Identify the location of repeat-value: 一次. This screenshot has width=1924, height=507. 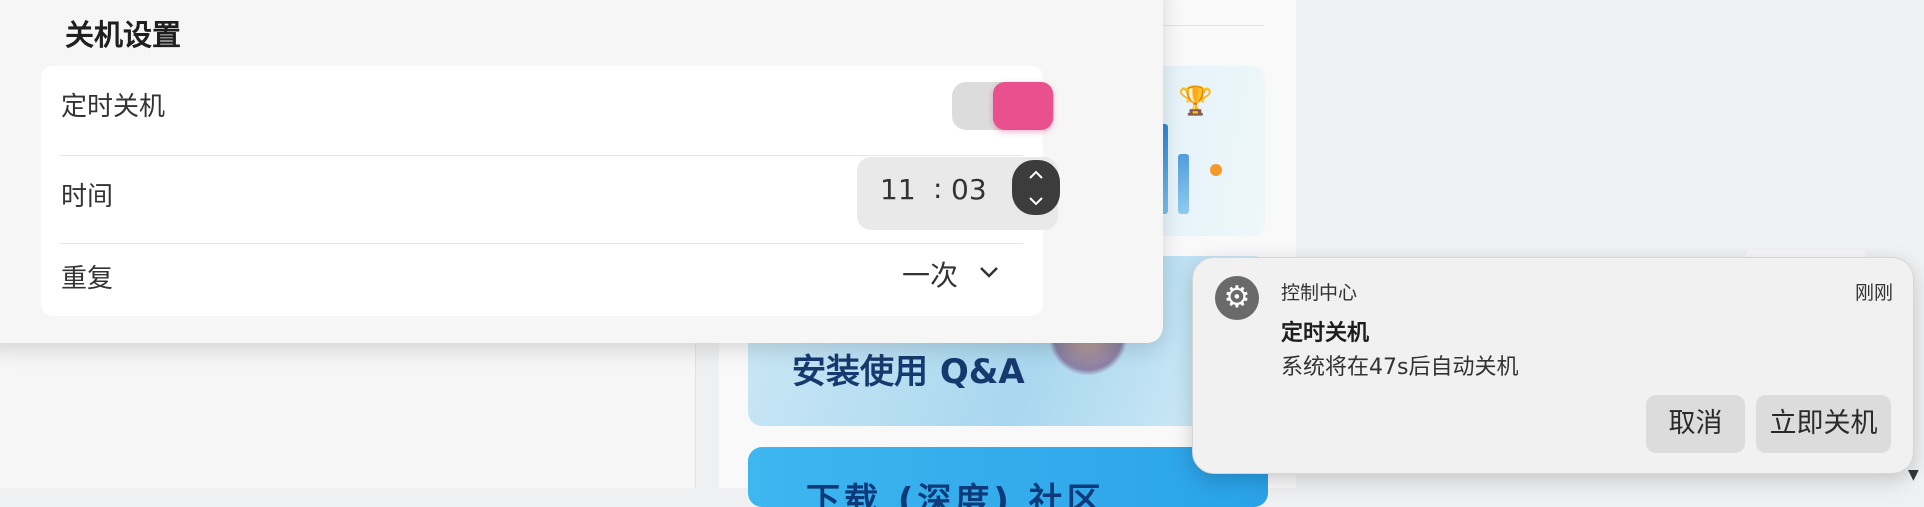
(930, 274).